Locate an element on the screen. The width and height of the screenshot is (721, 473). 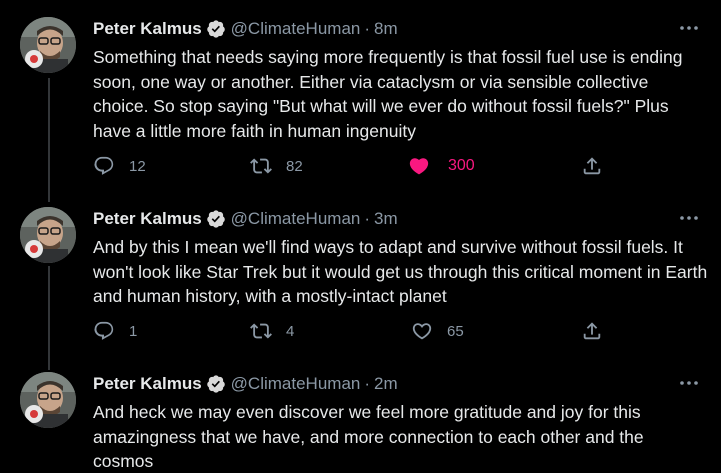
timestamp: 2m is located at coordinates (386, 384).